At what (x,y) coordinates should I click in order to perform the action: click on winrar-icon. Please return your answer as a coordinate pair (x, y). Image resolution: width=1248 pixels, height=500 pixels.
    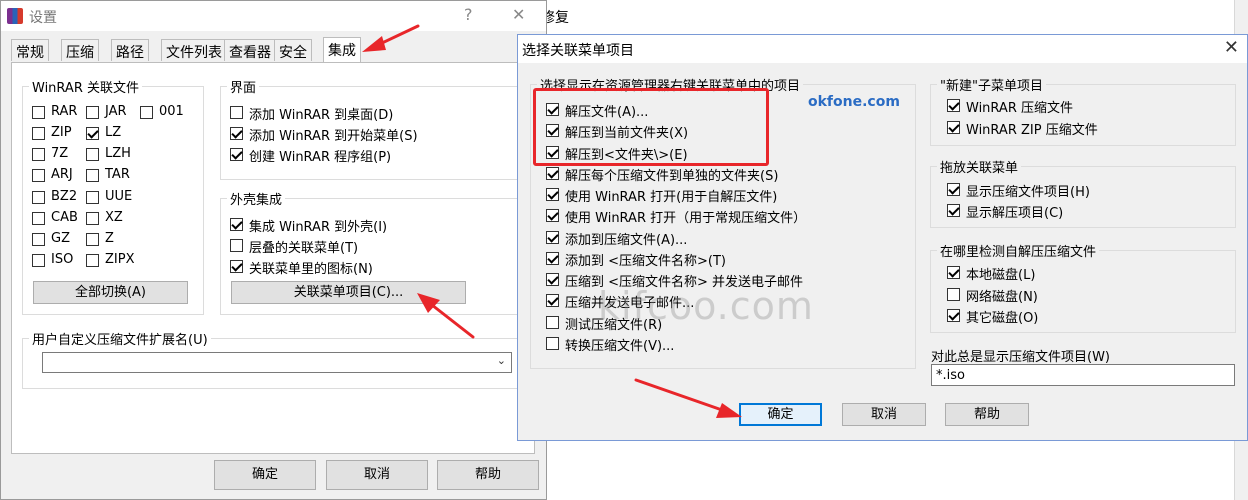
    Looking at the image, I should click on (15, 16).